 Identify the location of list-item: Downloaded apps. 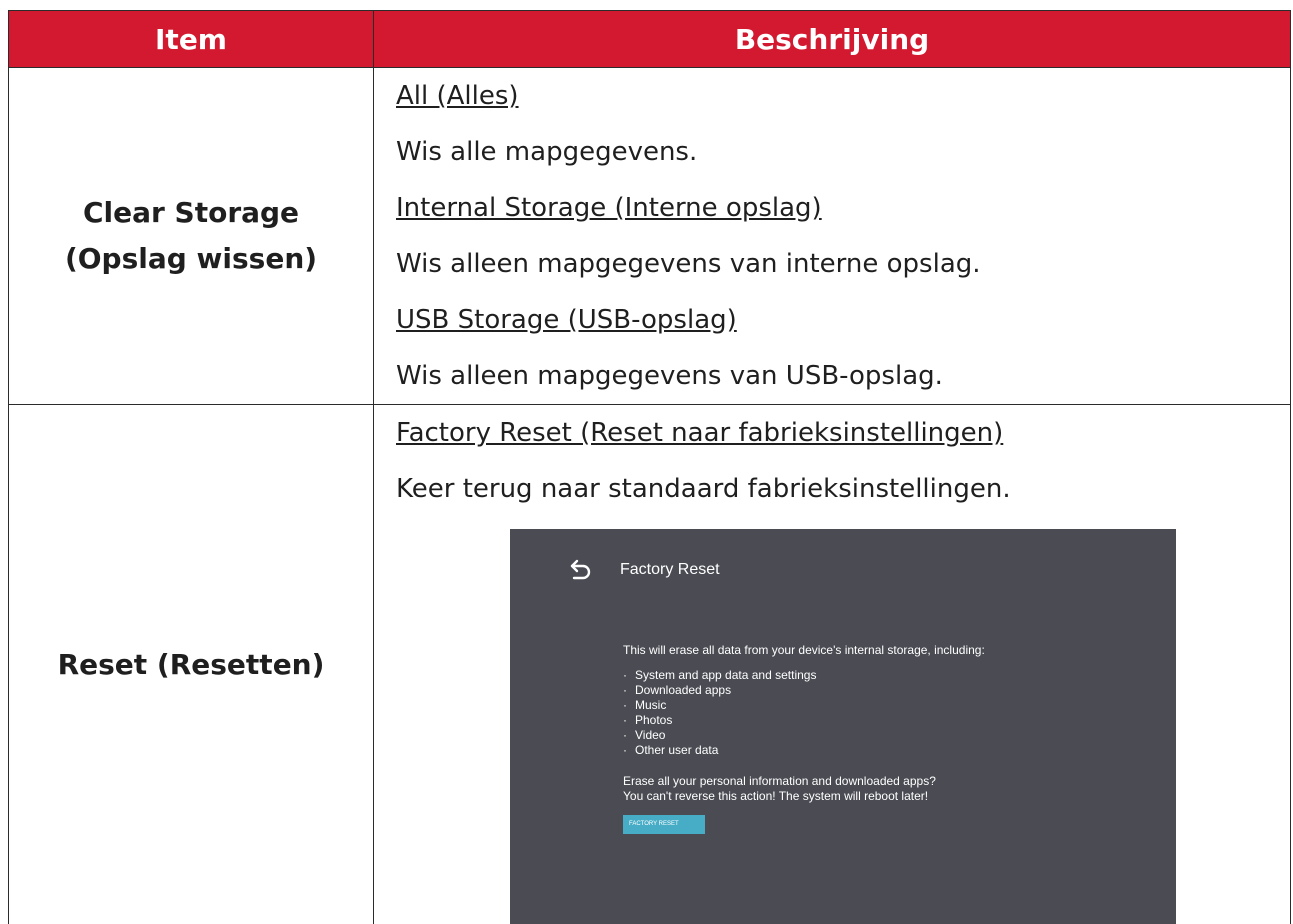
(804, 690).